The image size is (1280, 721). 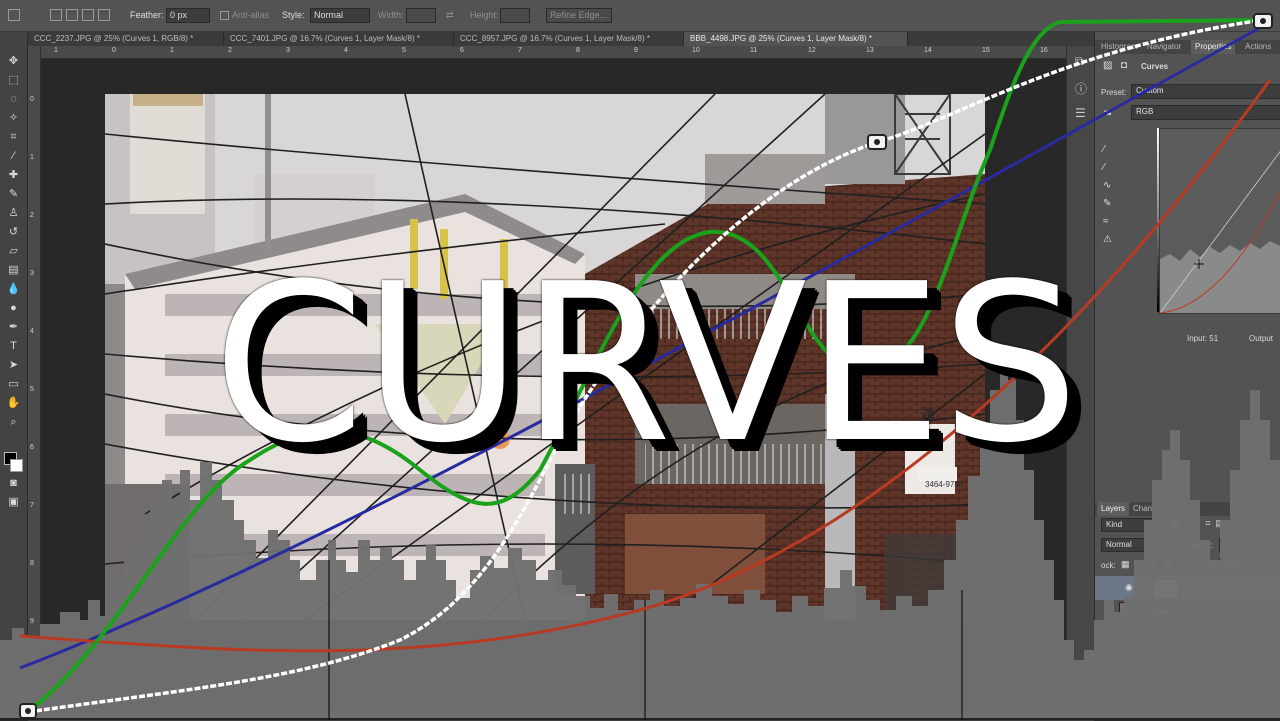 What do you see at coordinates (1148, 587) in the screenshot?
I see `link-chain-icon: ⛓` at bounding box center [1148, 587].